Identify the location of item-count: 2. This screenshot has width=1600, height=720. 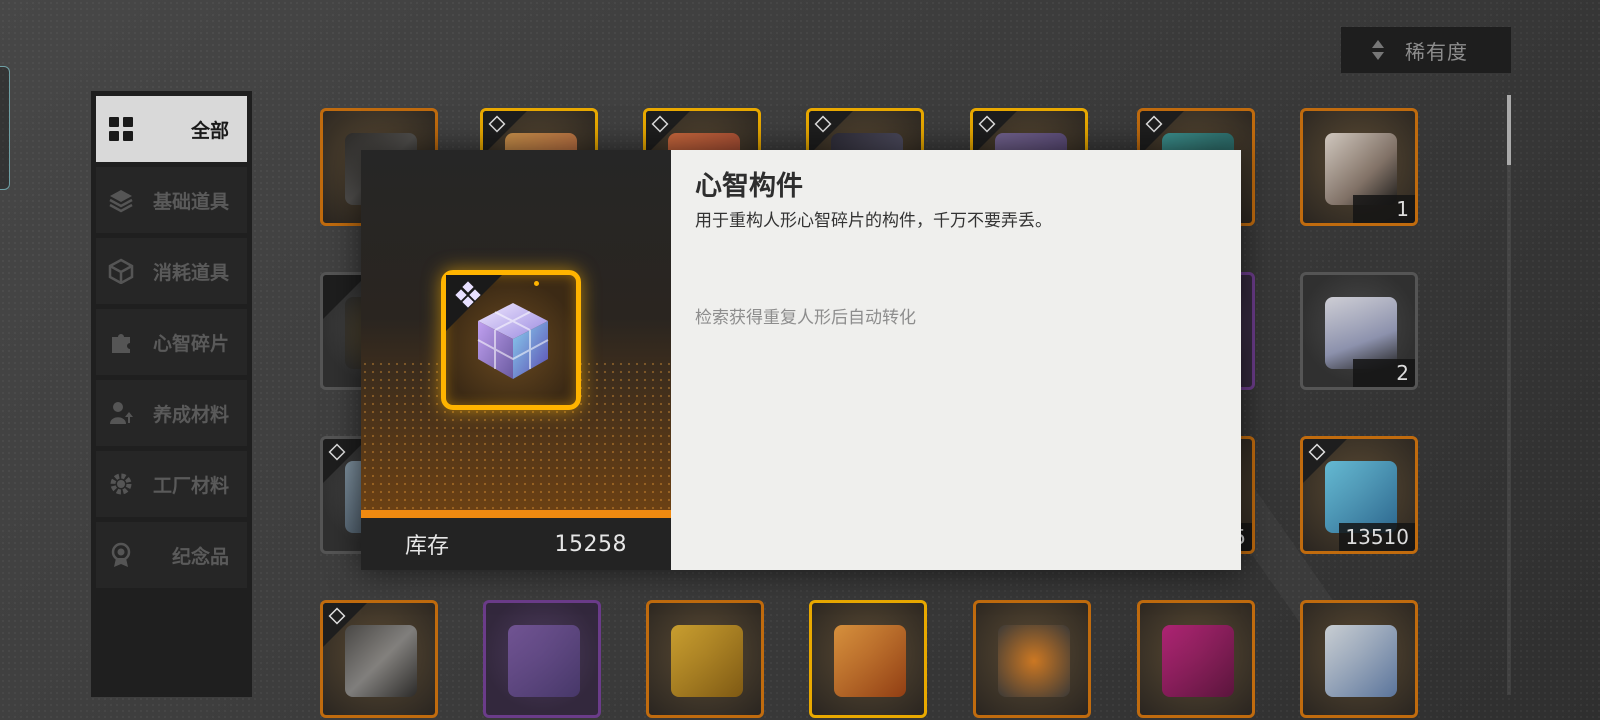
(1384, 373).